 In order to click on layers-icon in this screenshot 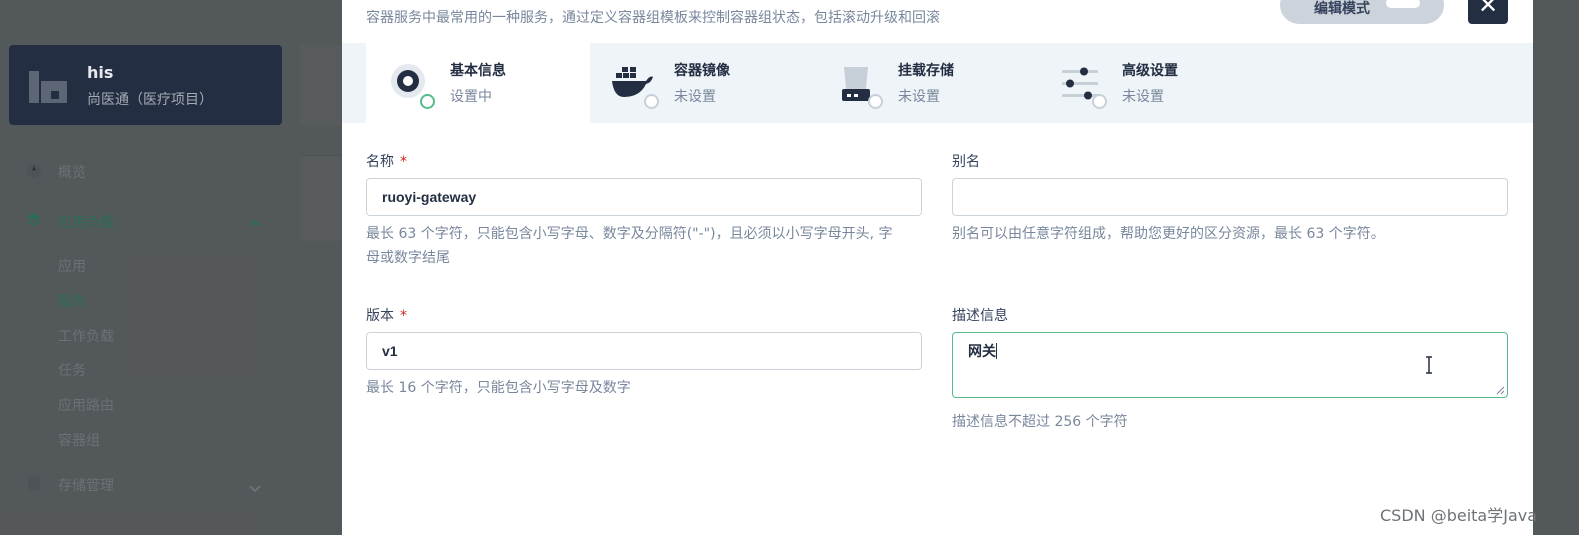, I will do `click(34, 219)`.